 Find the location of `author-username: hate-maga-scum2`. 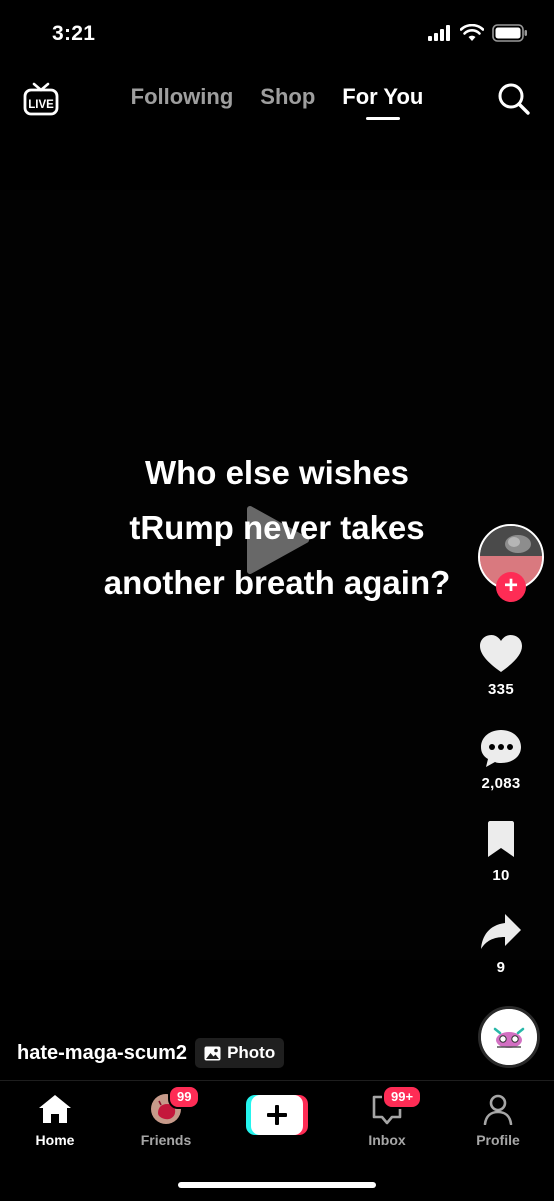

author-username: hate-maga-scum2 is located at coordinates (102, 1053).